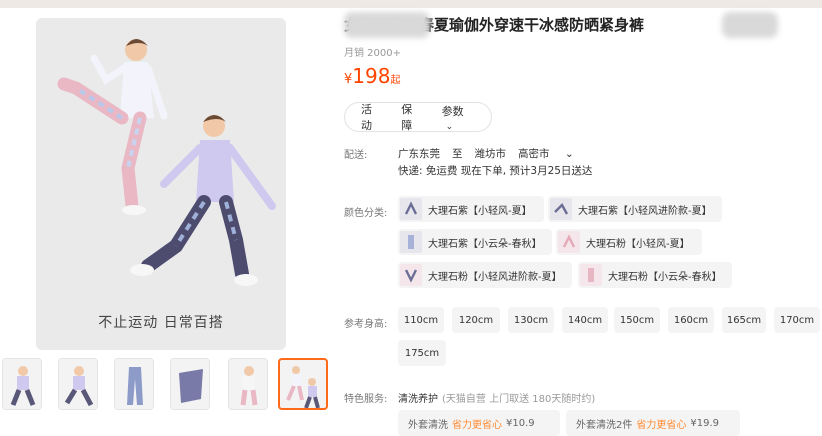 Image resolution: width=822 pixels, height=436 pixels. I want to click on service-note: (天猫自营 上门取送 180天随时约), so click(519, 399).